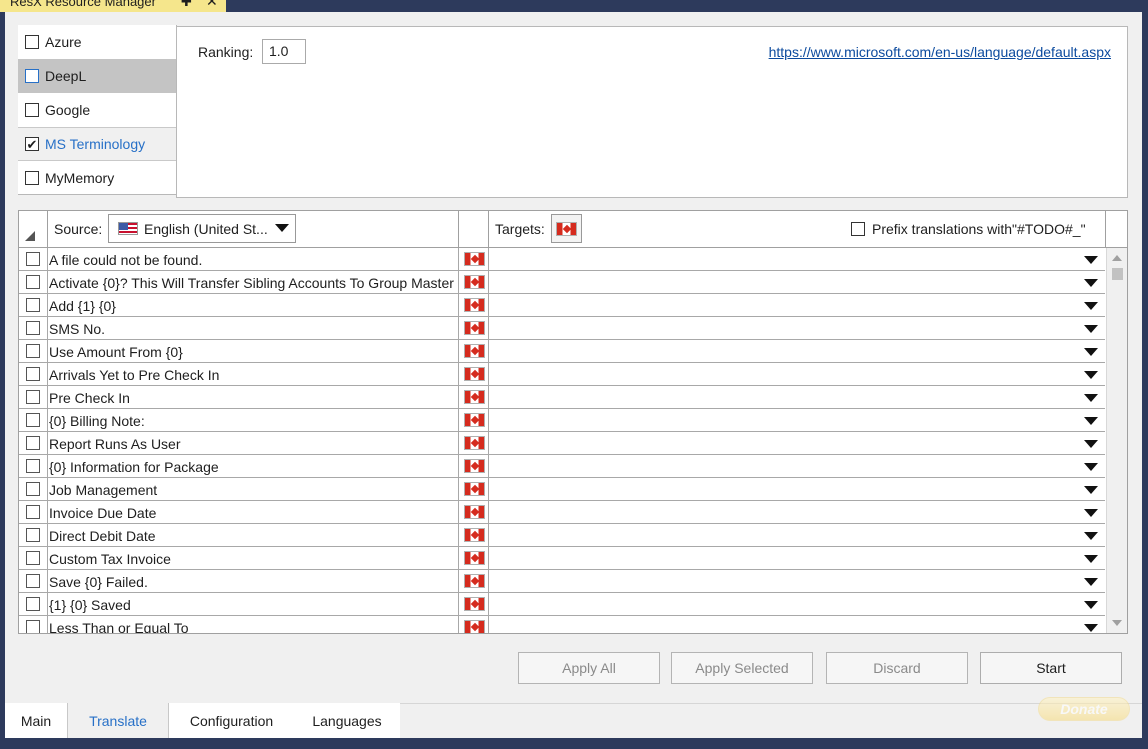 The image size is (1148, 749). Describe the element at coordinates (562, 259) in the screenshot. I see `table-row: A file could not be found.` at that location.